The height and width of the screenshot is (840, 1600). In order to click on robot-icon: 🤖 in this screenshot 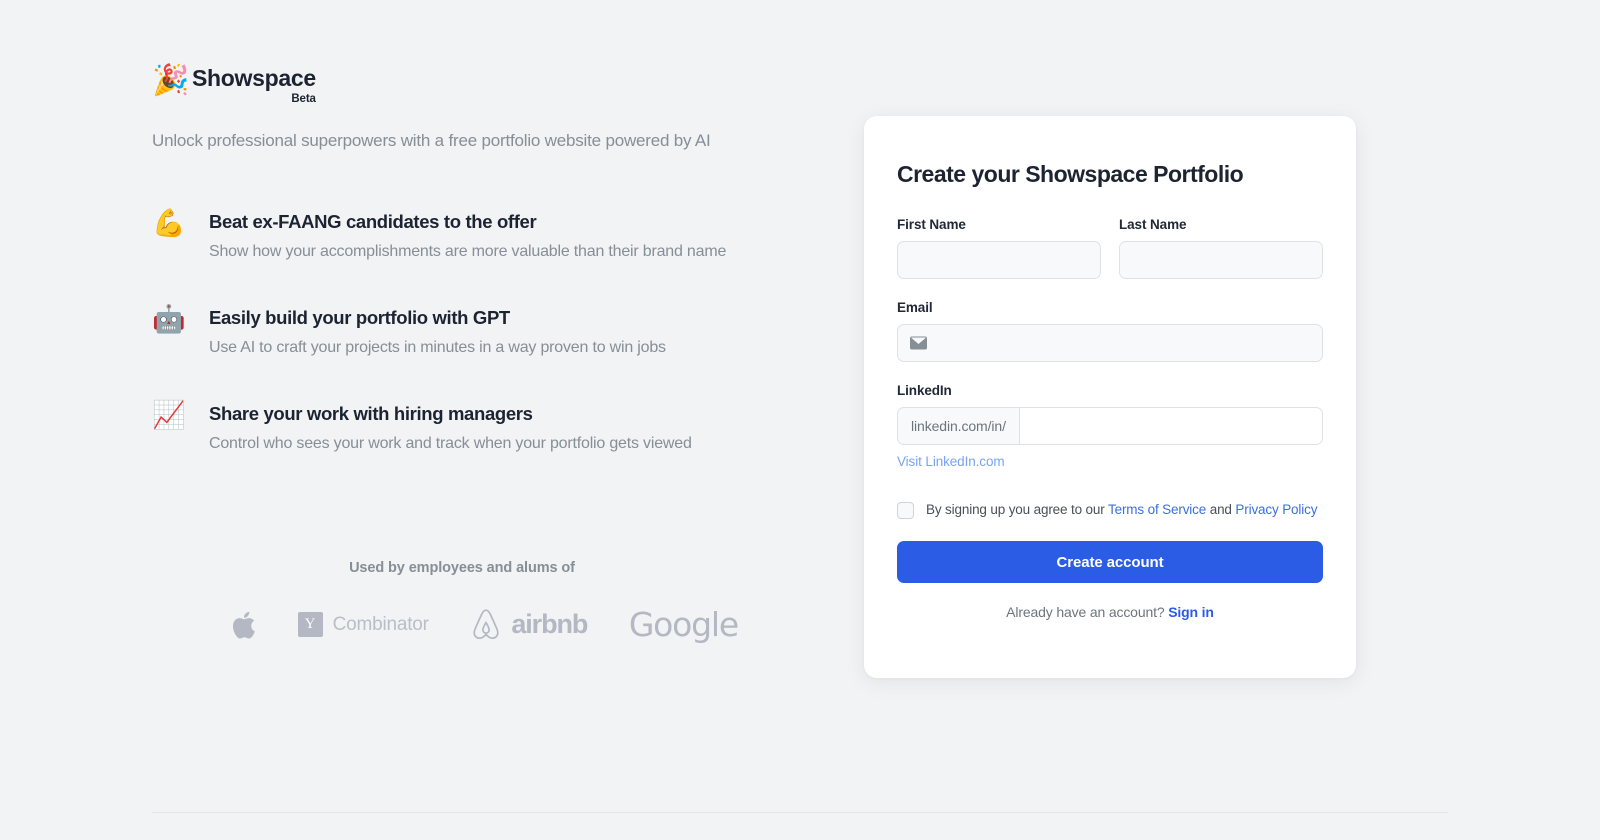, I will do `click(169, 319)`.